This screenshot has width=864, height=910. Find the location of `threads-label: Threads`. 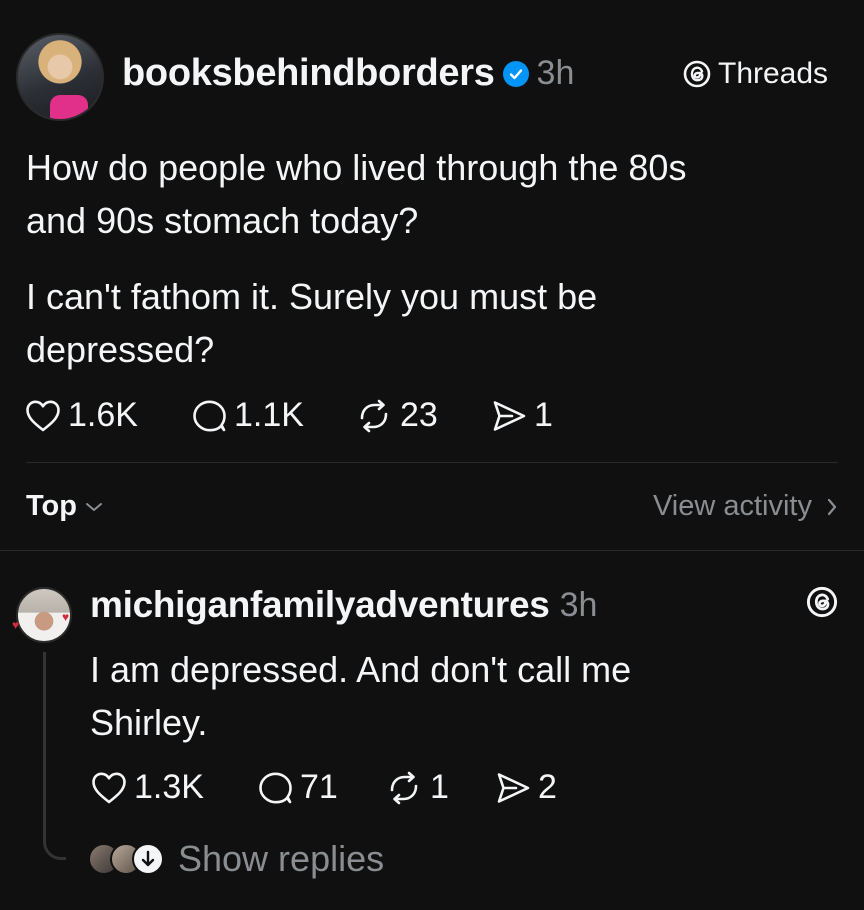

threads-label: Threads is located at coordinates (773, 73).